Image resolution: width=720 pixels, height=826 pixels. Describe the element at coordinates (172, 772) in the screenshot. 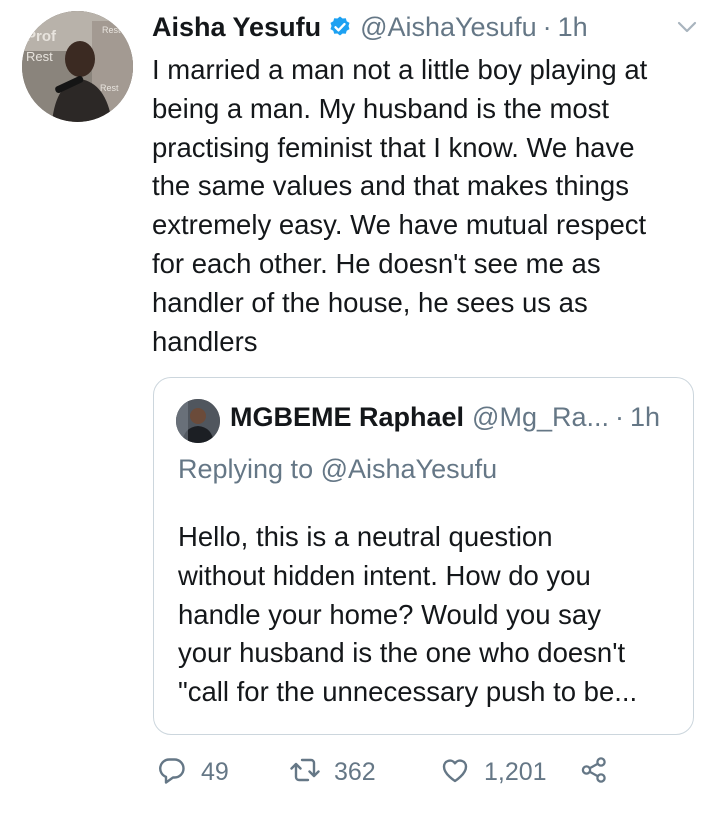

I see `reply-icon` at that location.